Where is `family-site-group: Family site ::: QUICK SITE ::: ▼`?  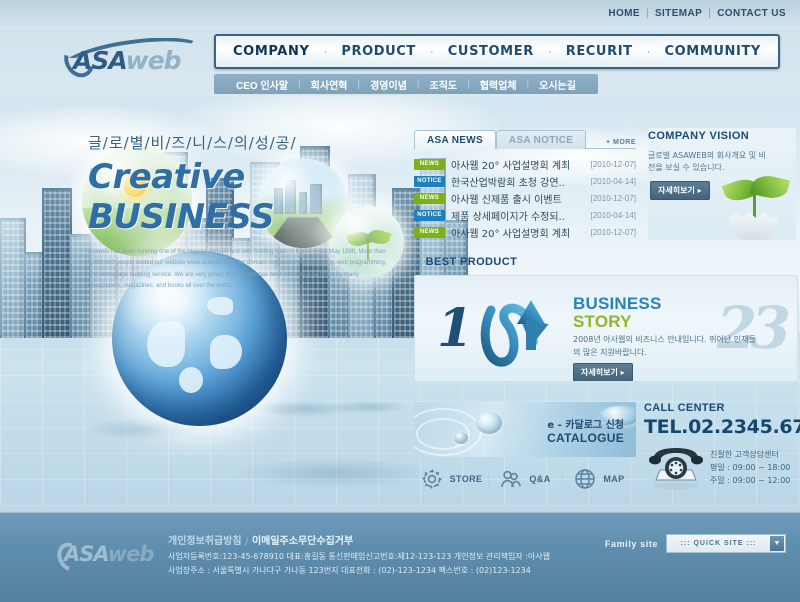
family-site-group: Family site ::: QUICK SITE ::: ▼ is located at coordinates (695, 543).